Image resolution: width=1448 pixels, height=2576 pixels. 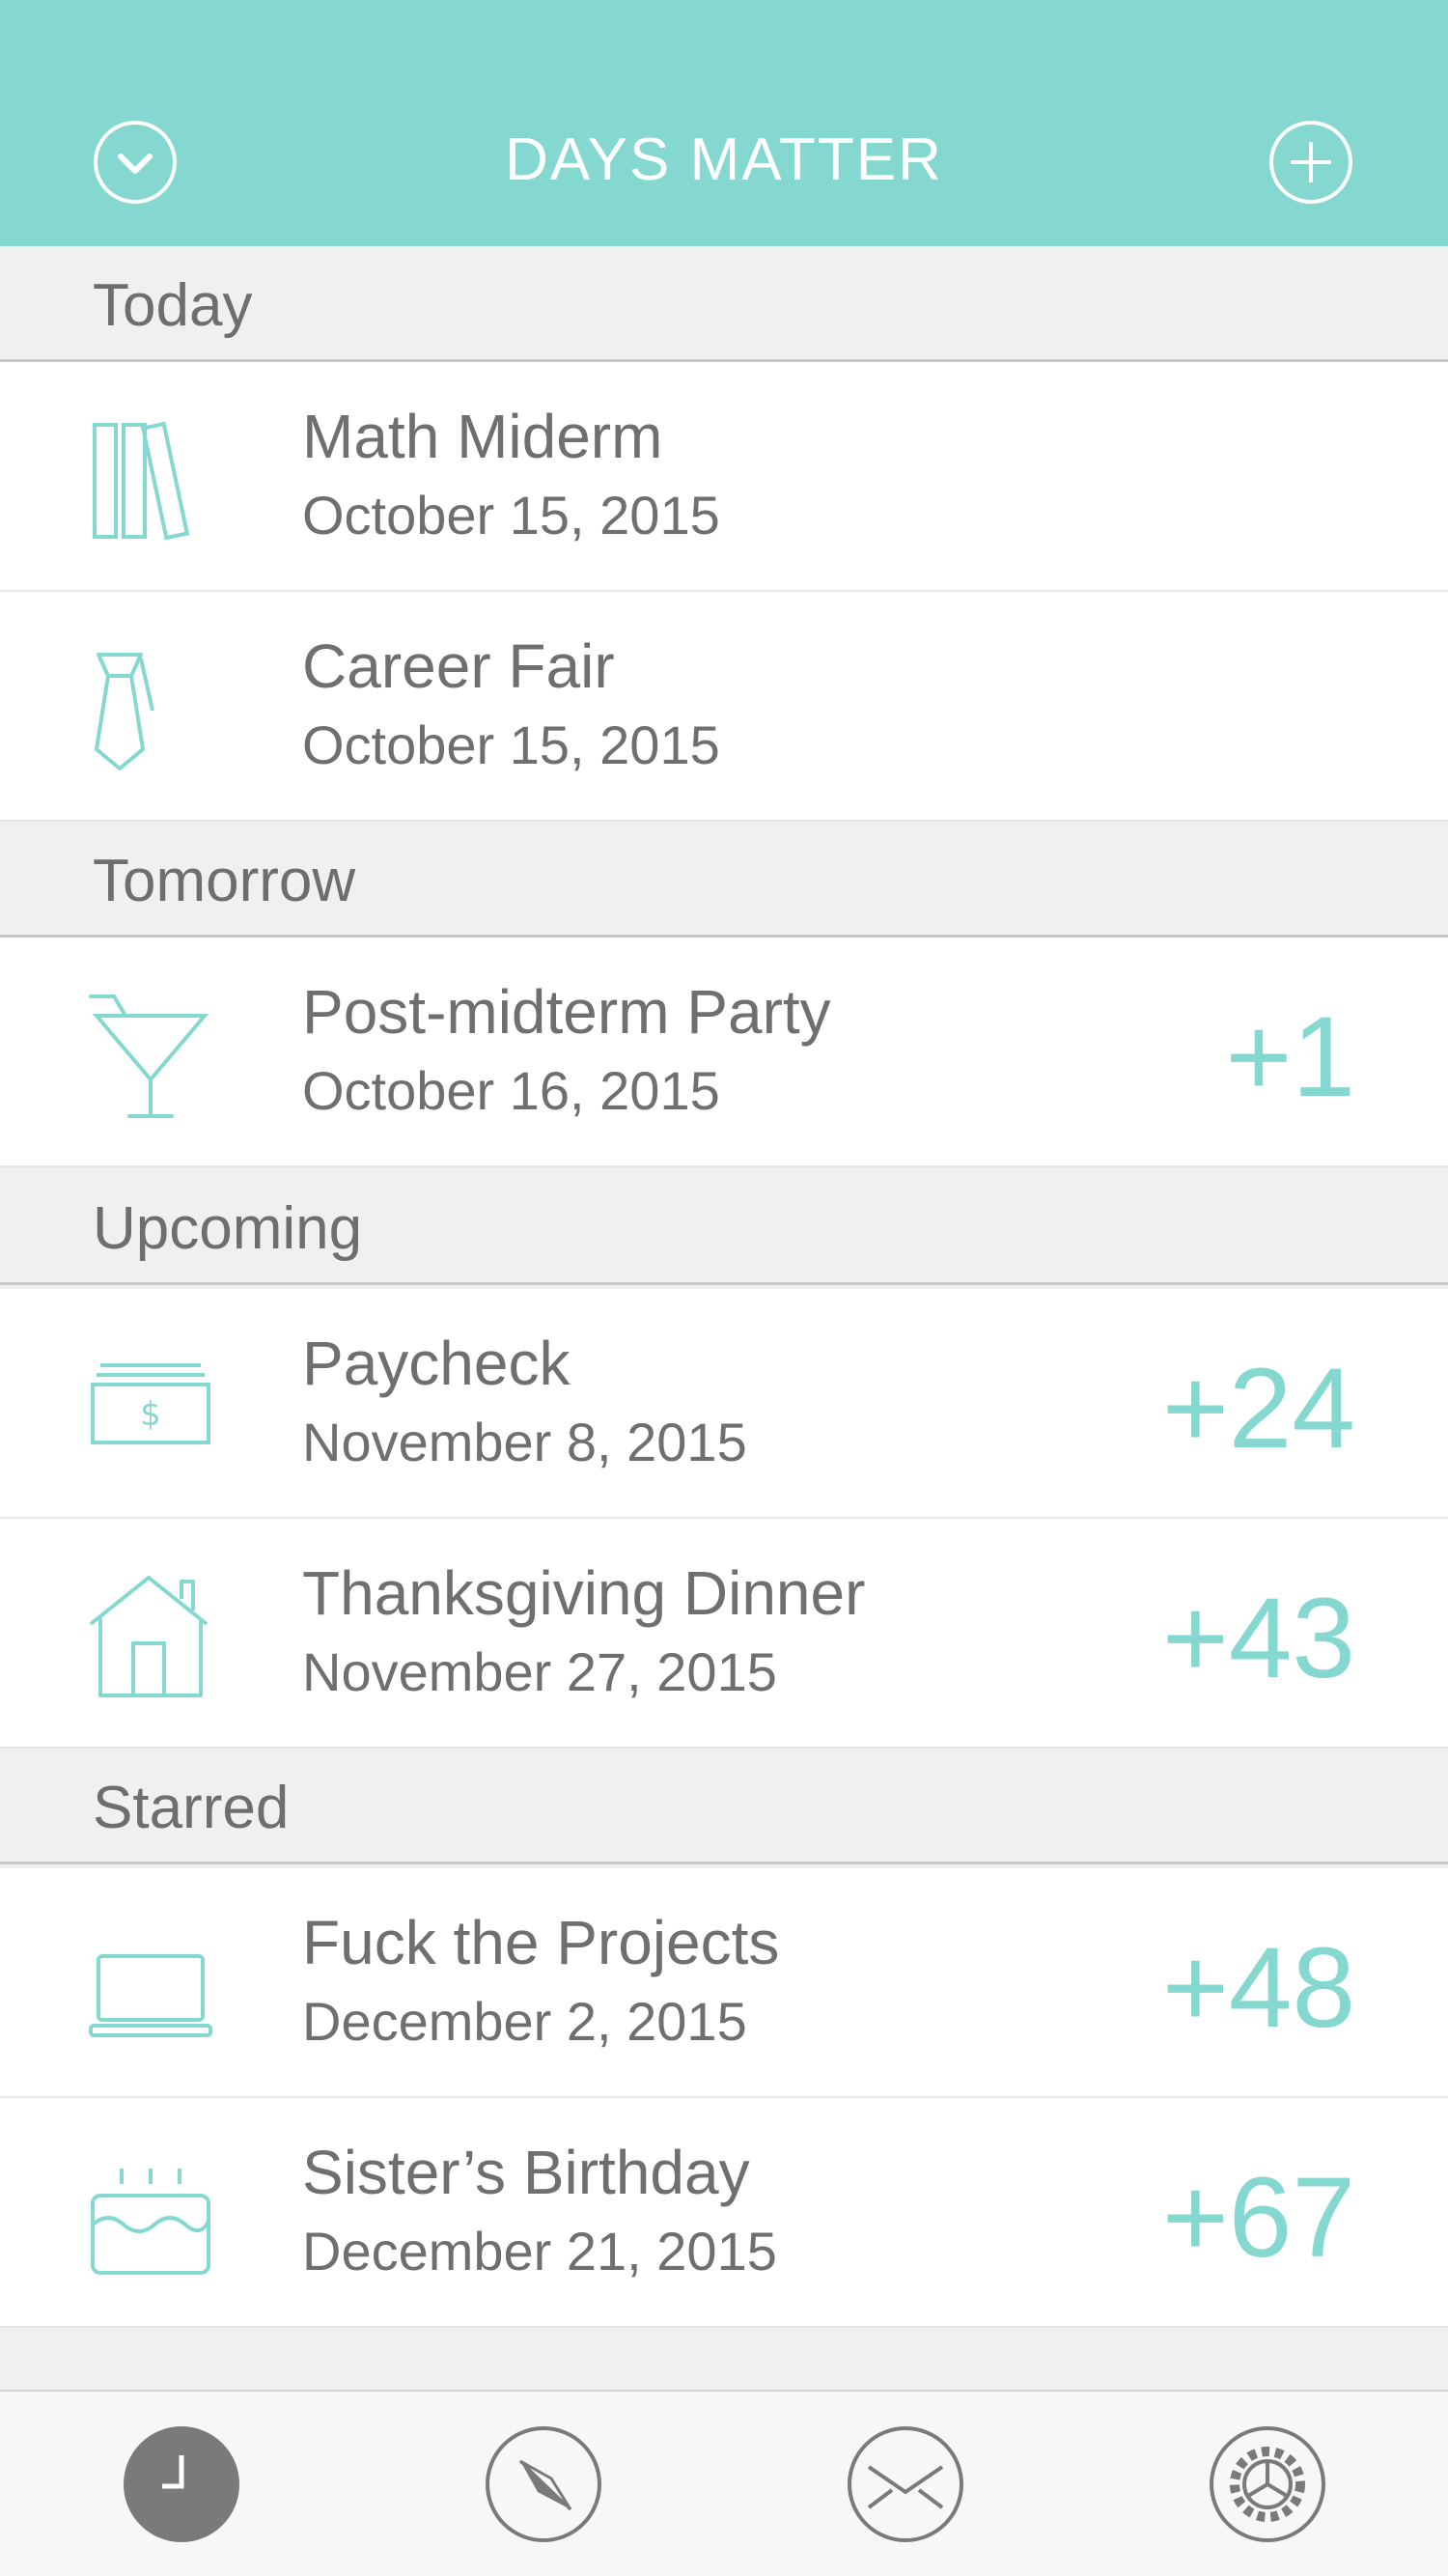 I want to click on event-name: Post-midterm Party, so click(x=567, y=1012).